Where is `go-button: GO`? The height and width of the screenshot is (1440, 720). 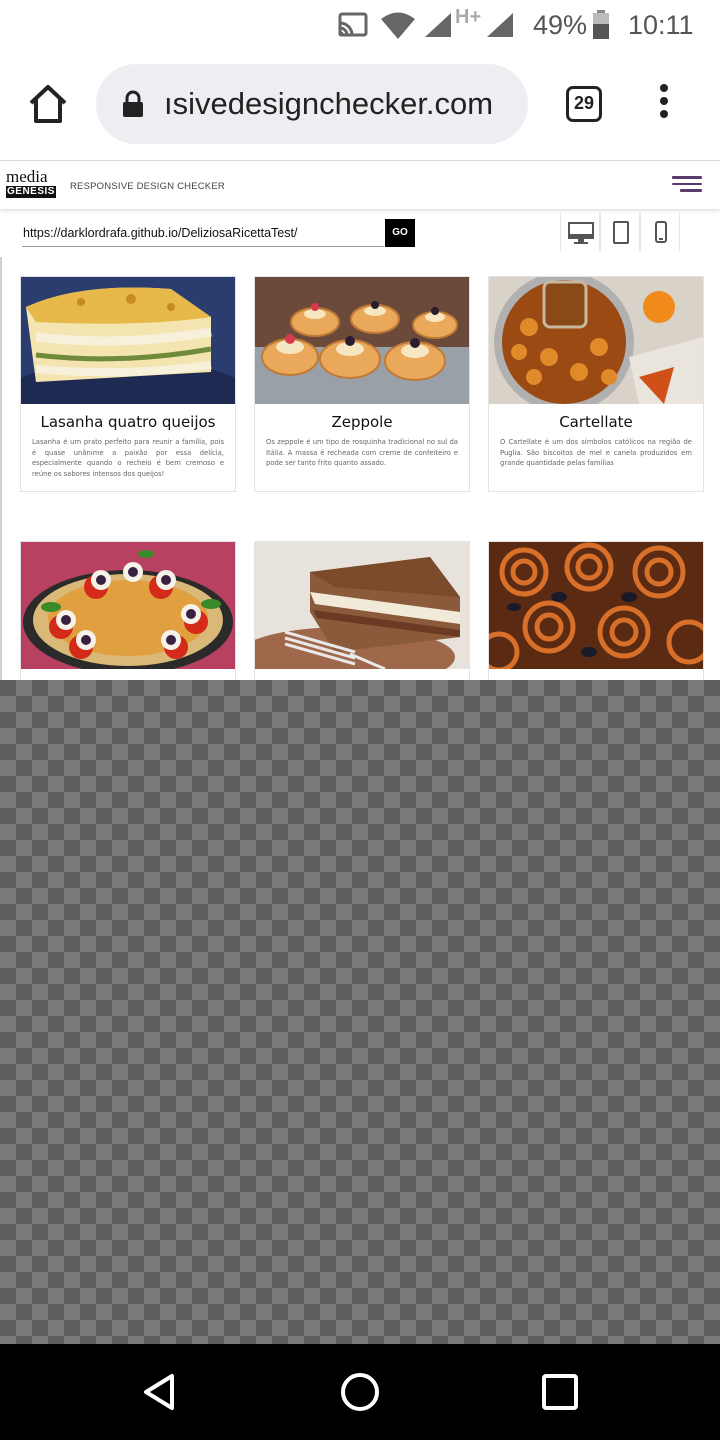
go-button: GO is located at coordinates (400, 233).